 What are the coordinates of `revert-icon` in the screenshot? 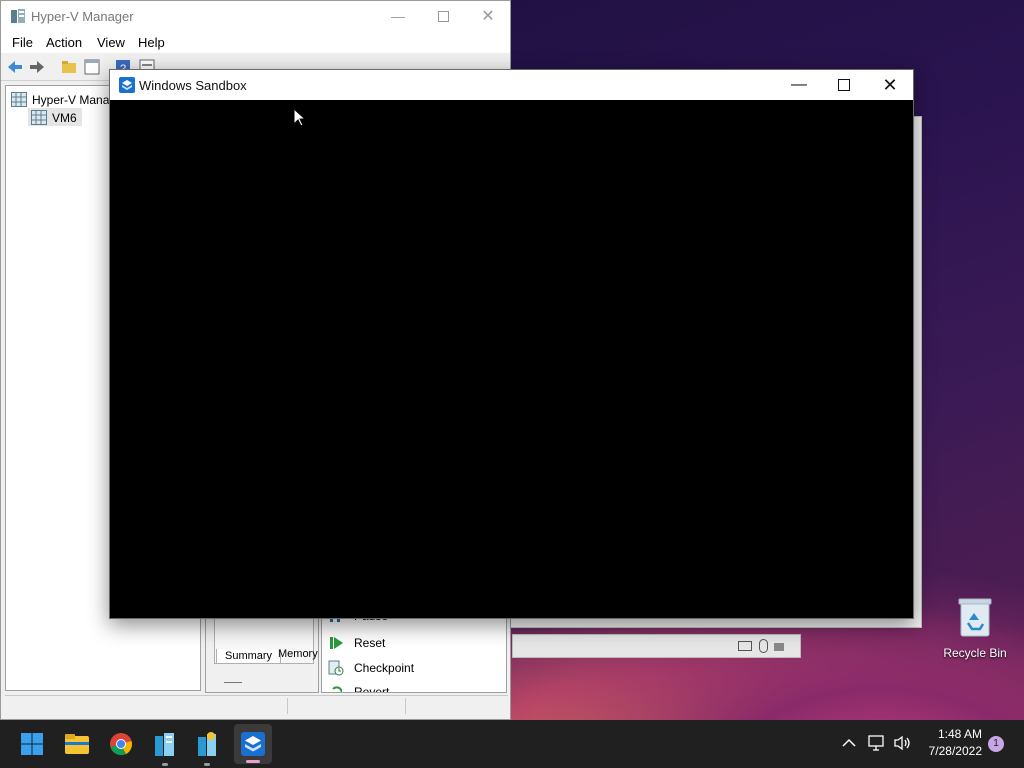 It's located at (336, 689).